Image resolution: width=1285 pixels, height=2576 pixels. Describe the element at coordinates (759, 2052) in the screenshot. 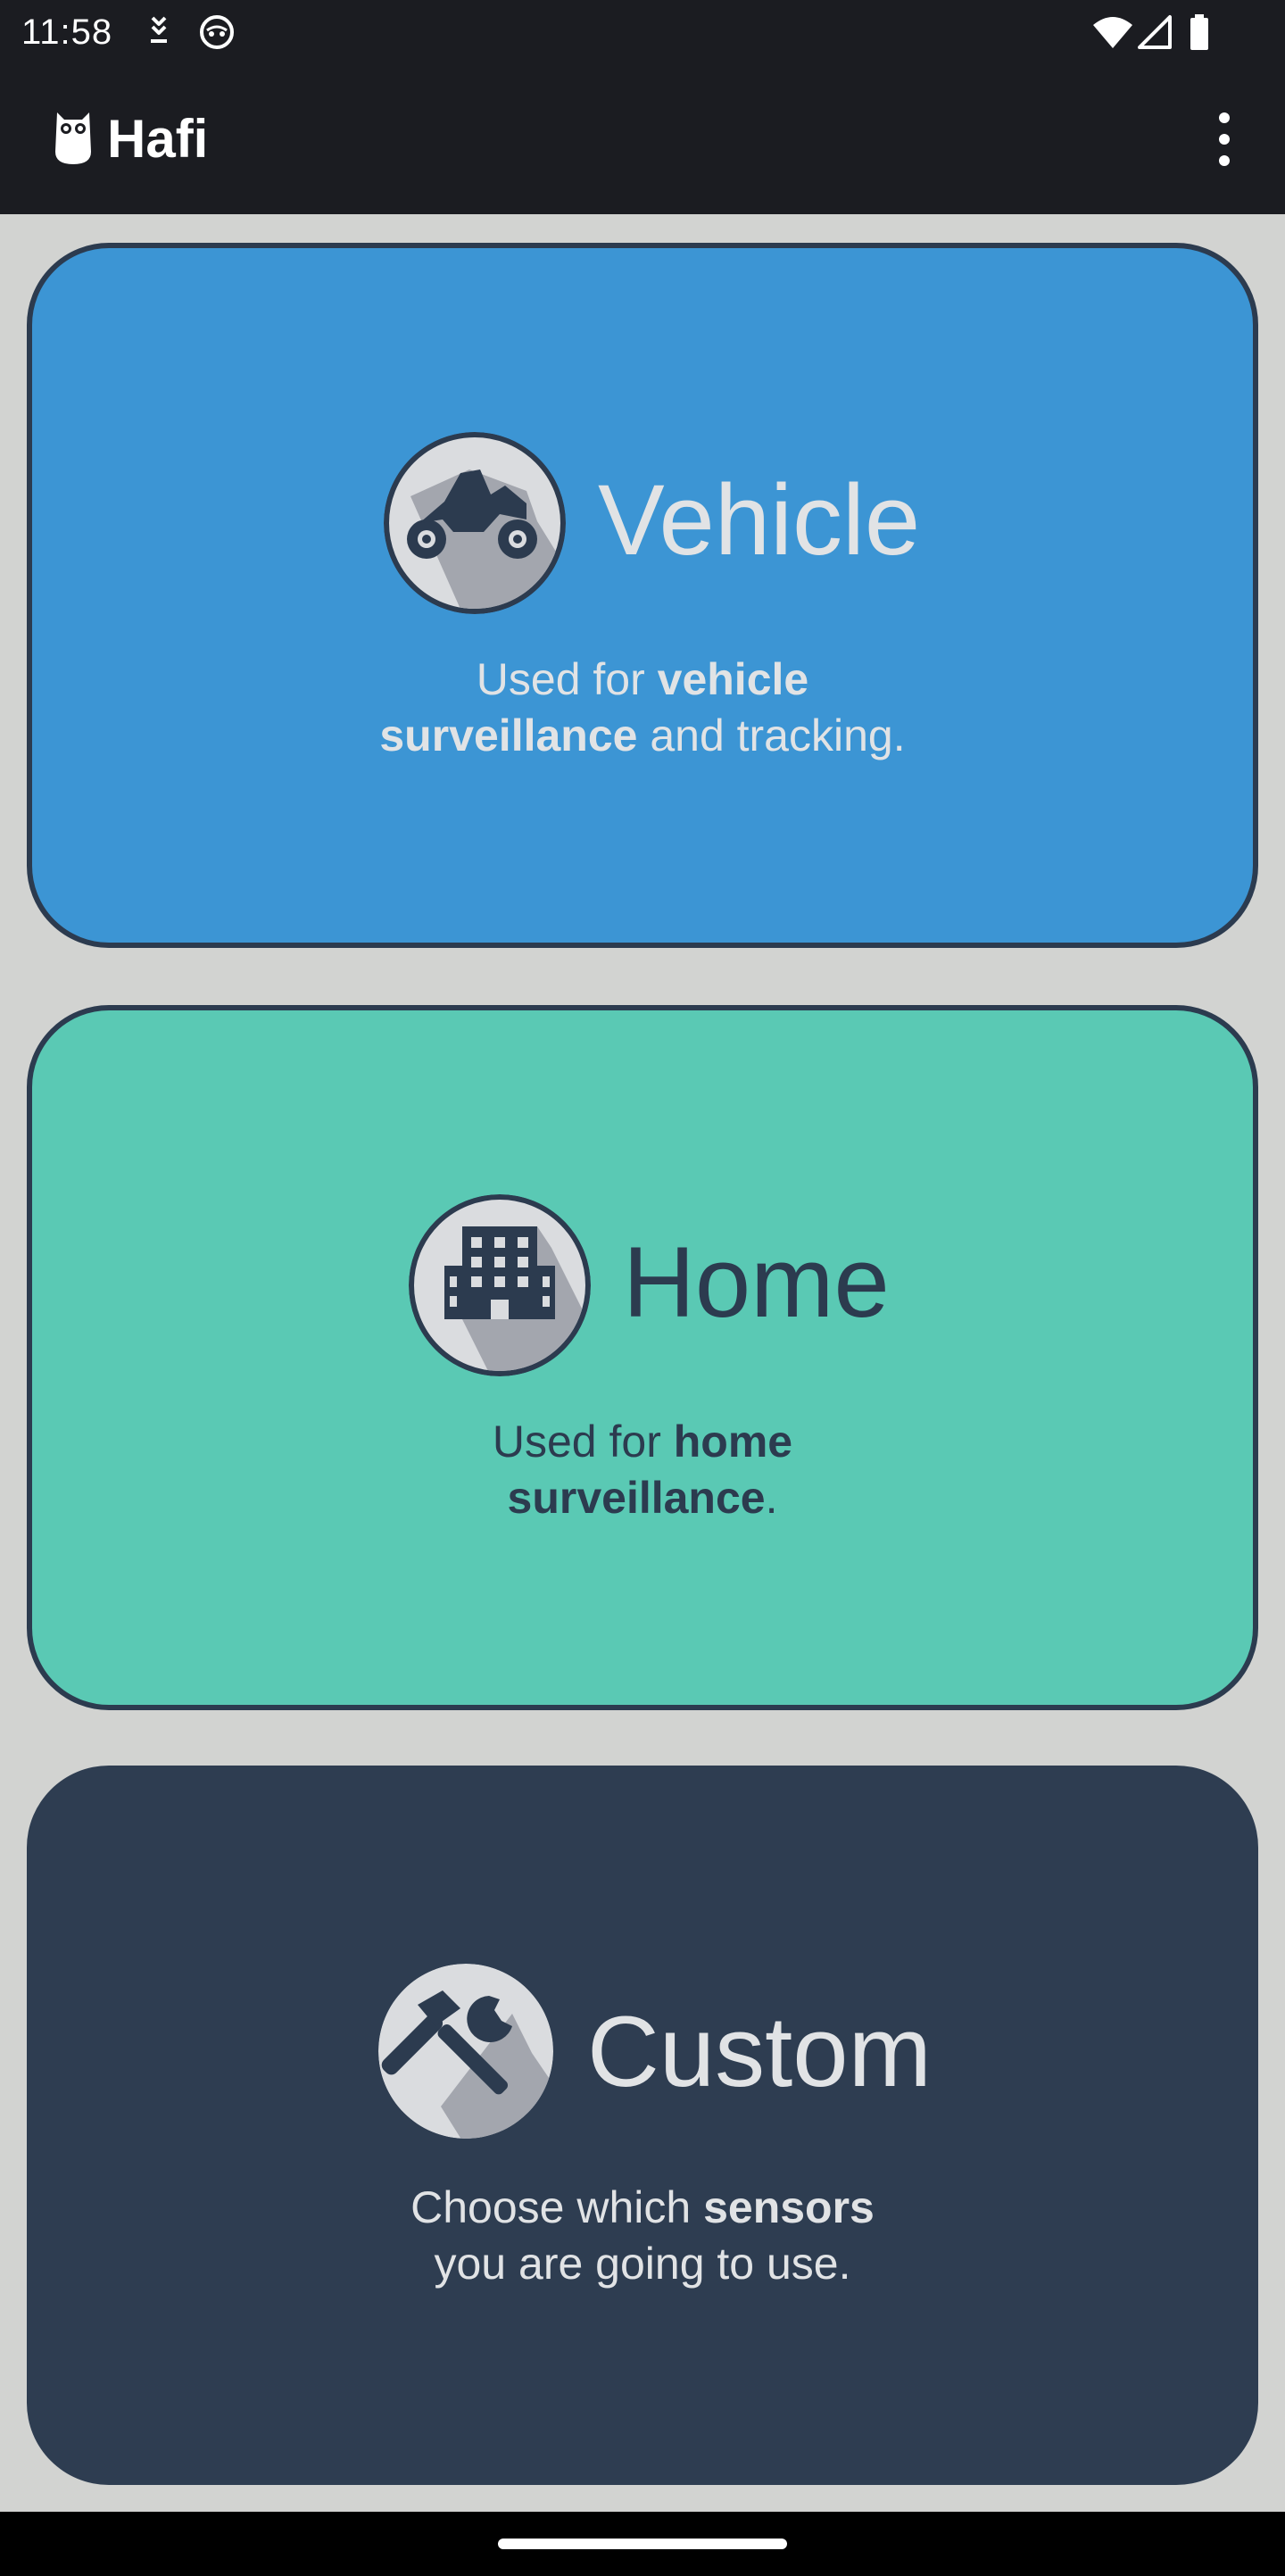

I see `custom-card-title: Custom` at that location.